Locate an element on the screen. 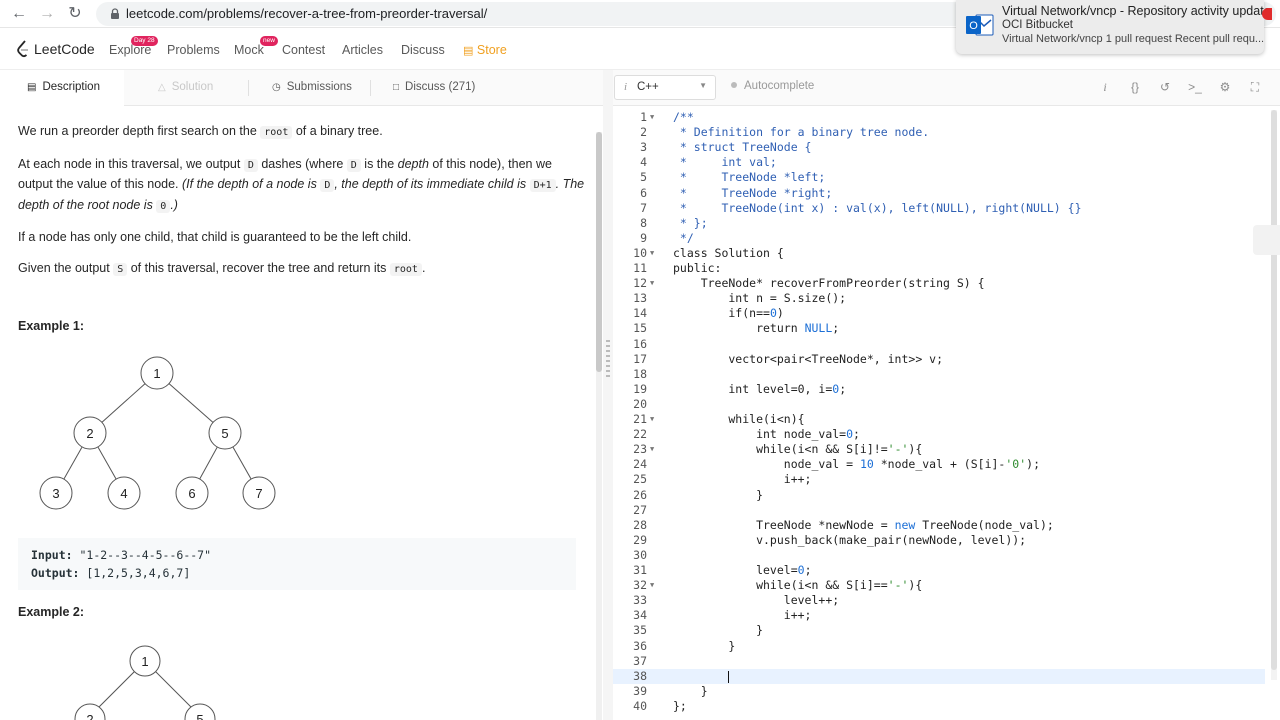  tab-submissions: ◷ Submissions is located at coordinates (312, 88).